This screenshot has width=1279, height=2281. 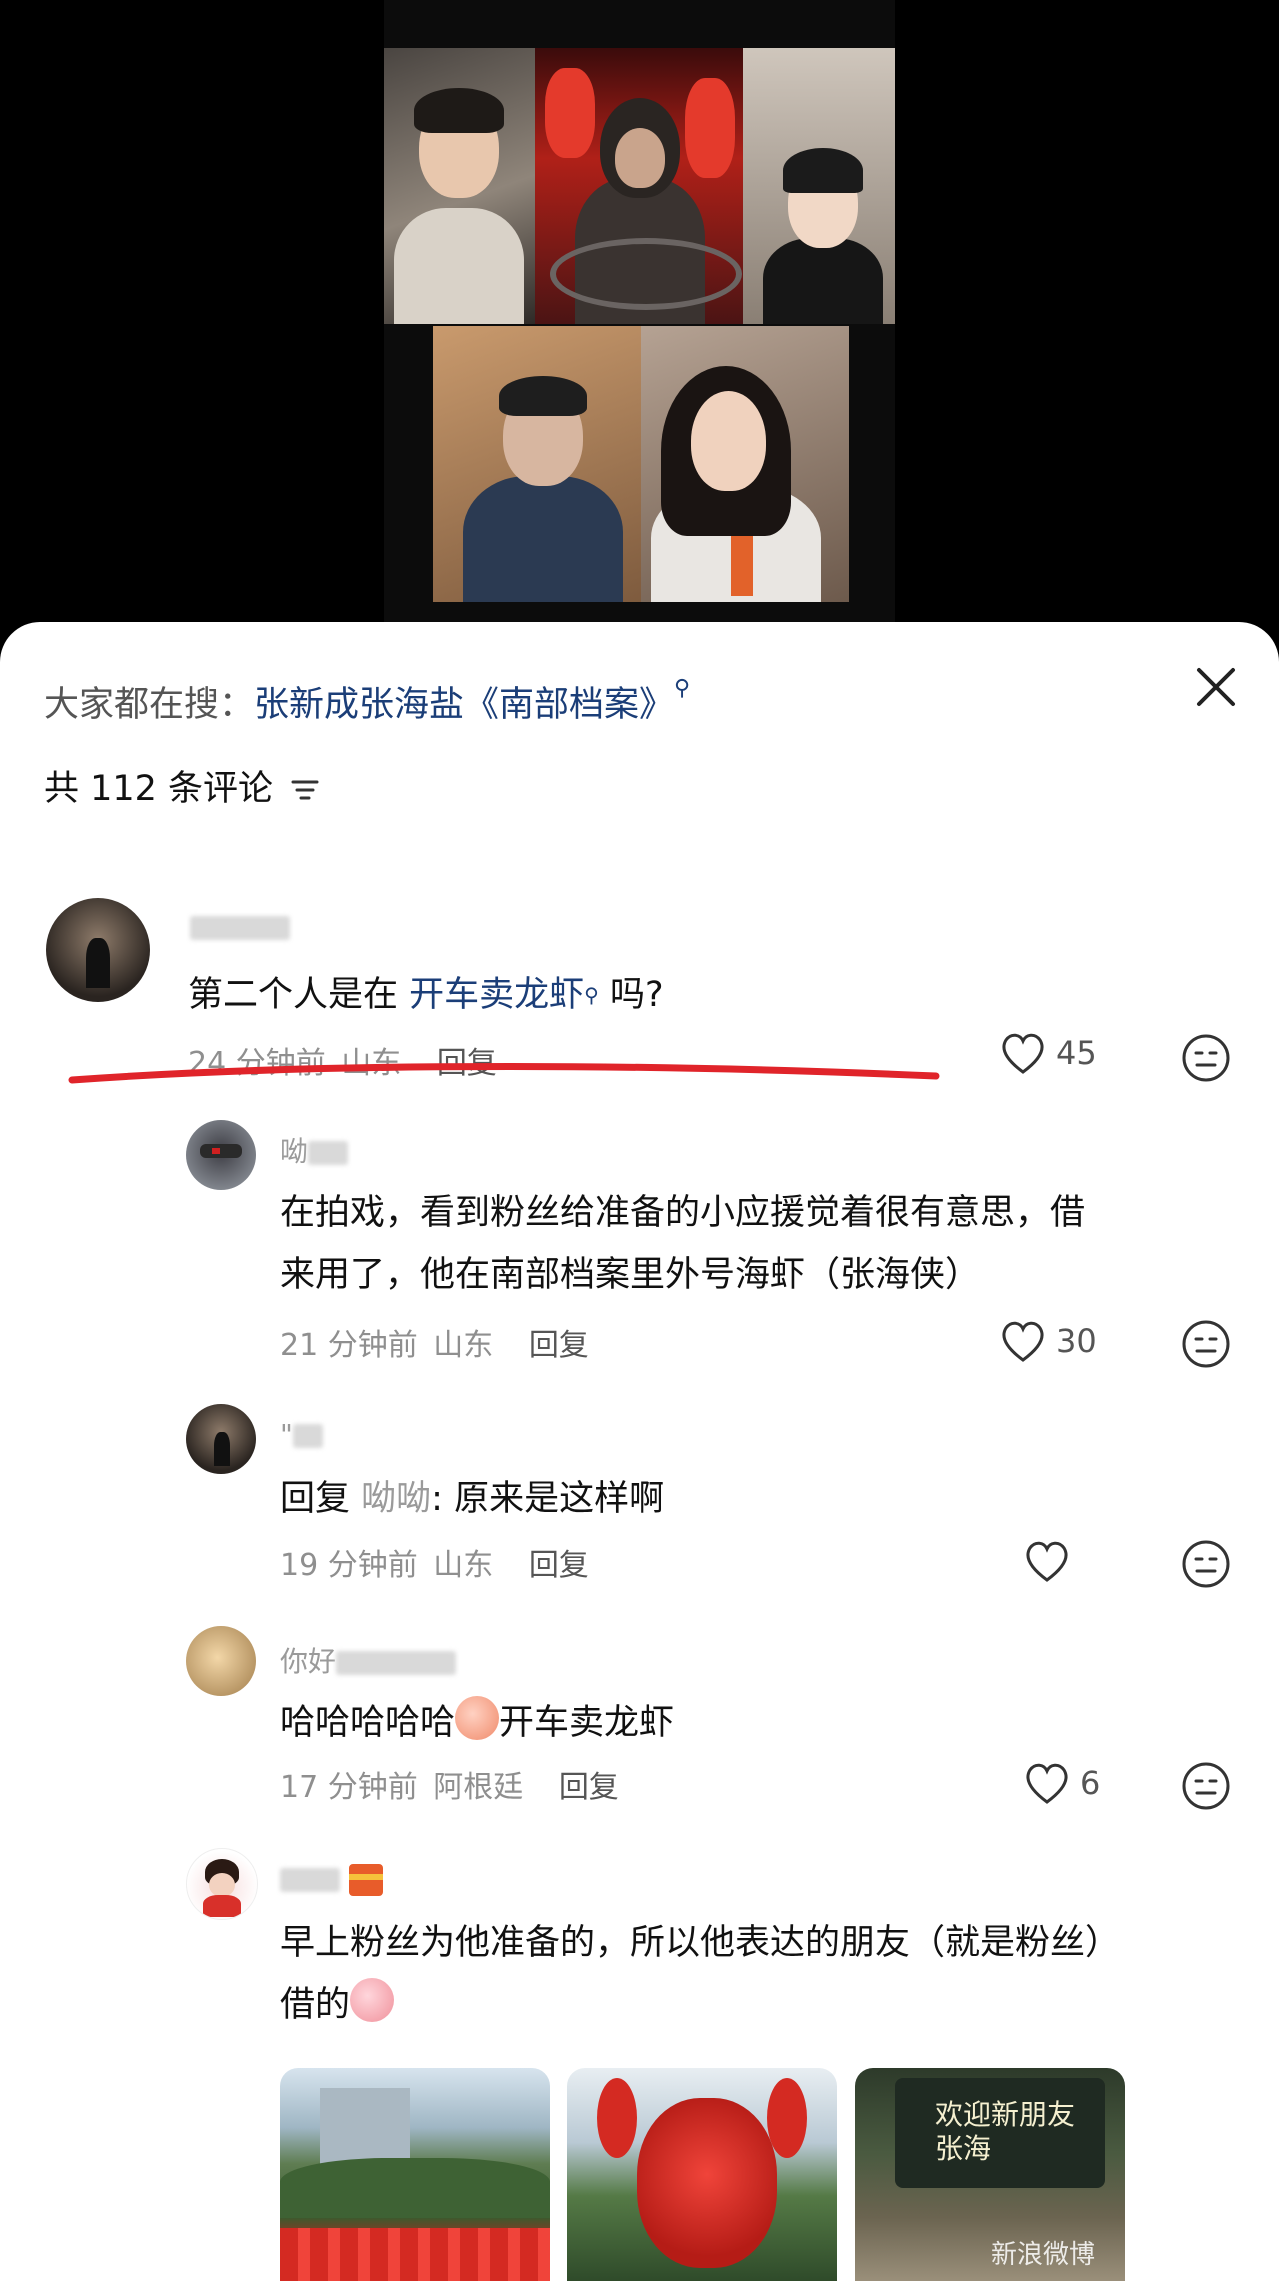 I want to click on comment-text: 早上粉丝为他准备的，所以他表达的朋友（就是粉丝） 借的, so click(x=700, y=1974).